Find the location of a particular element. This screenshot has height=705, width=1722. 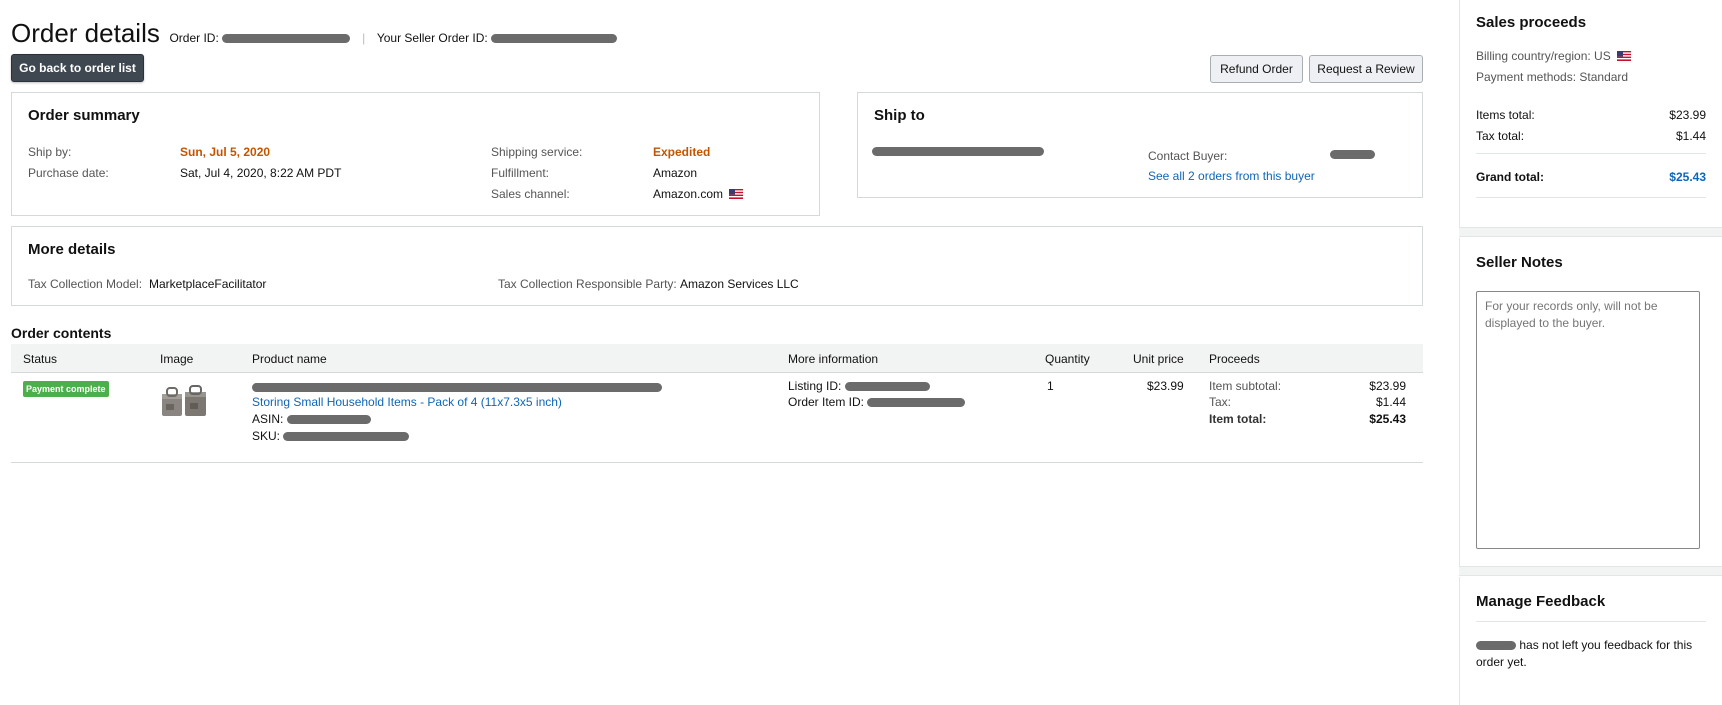

order-id-redacted is located at coordinates (286, 39).